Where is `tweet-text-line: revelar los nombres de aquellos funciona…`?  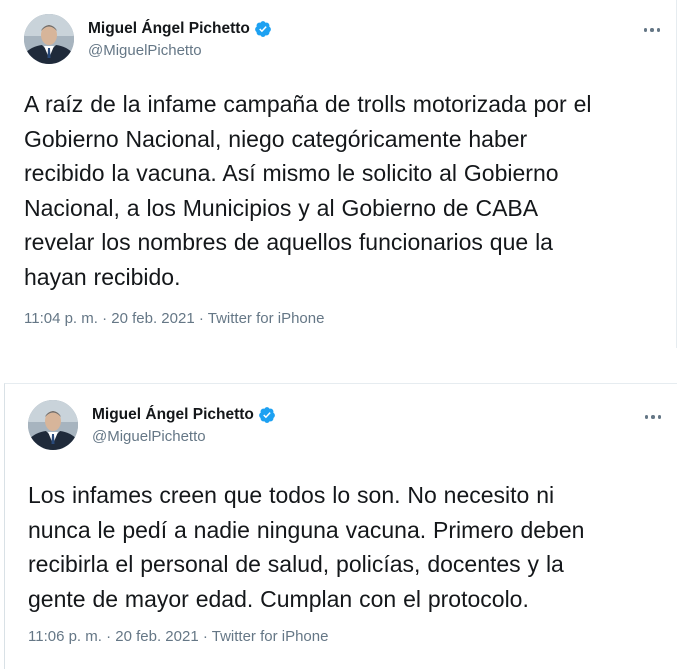
tweet-text-line: revelar los nombres de aquellos funciona… is located at coordinates (288, 242).